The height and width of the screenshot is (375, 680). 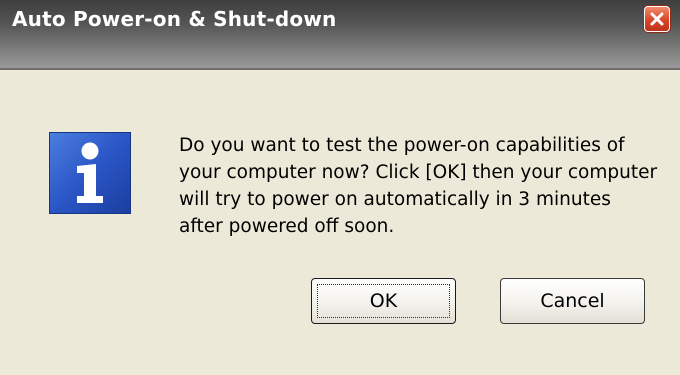 I want to click on cancel-button-label: Cancel, so click(x=572, y=301).